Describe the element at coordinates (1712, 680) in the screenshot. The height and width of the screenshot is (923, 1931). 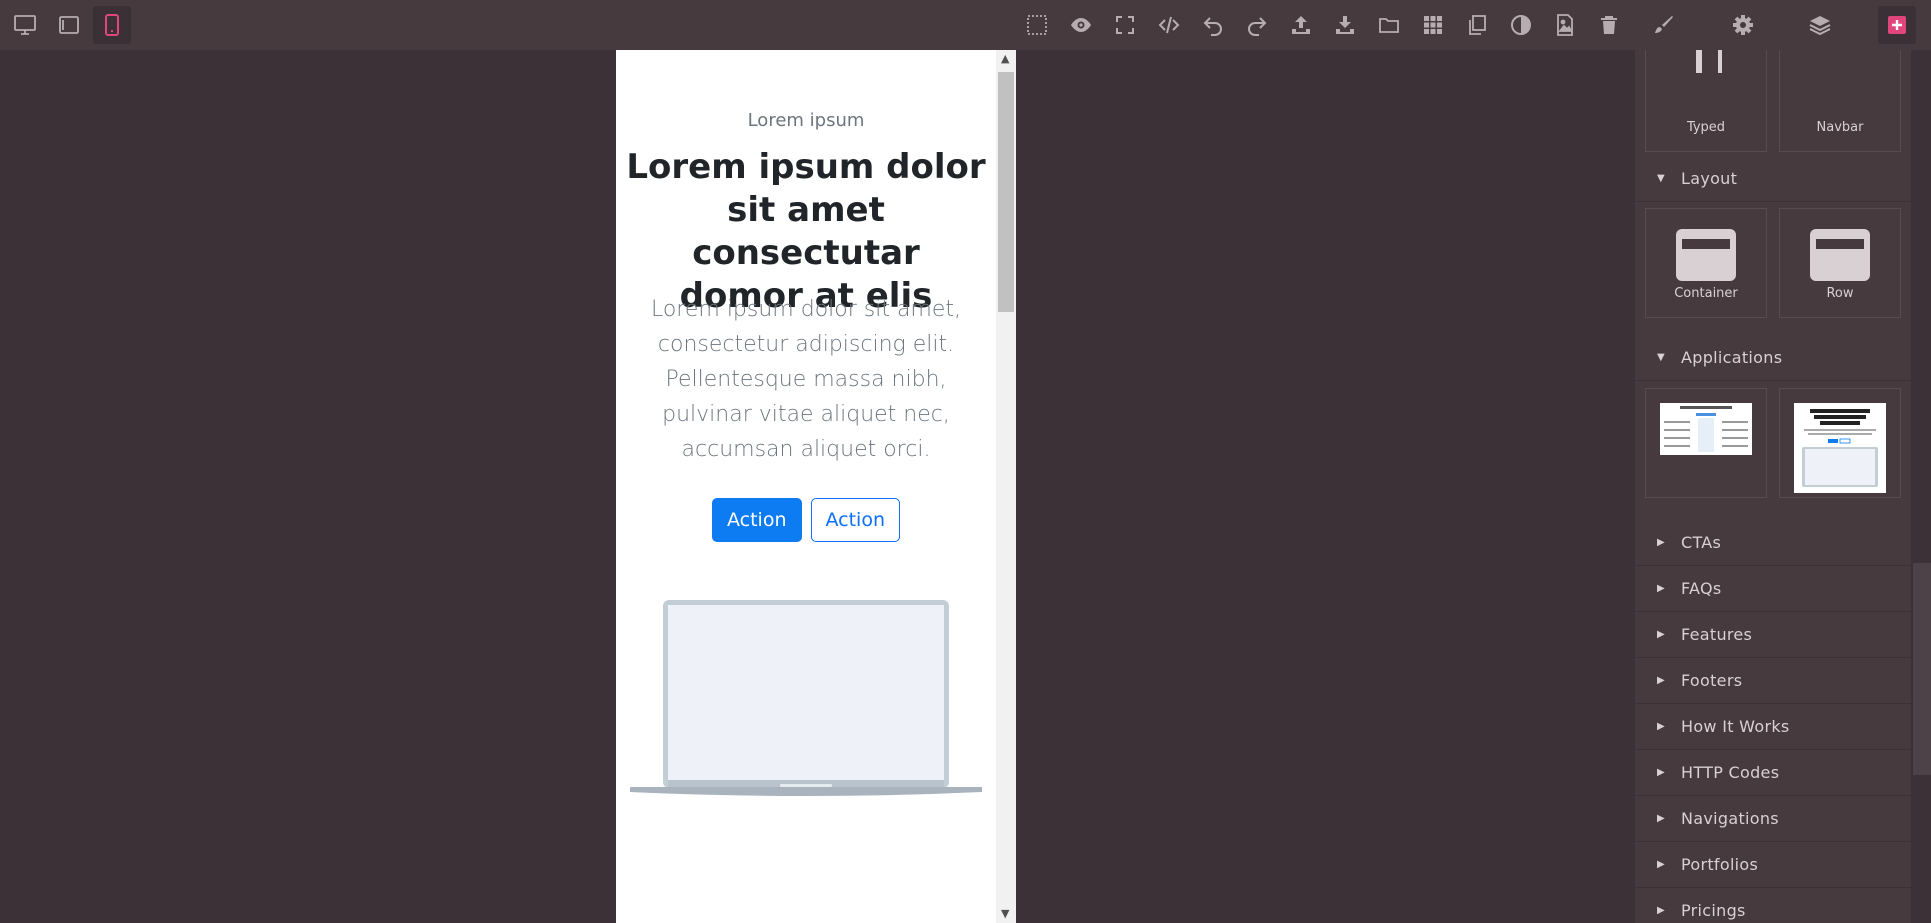
I see `category-label: Footers` at that location.